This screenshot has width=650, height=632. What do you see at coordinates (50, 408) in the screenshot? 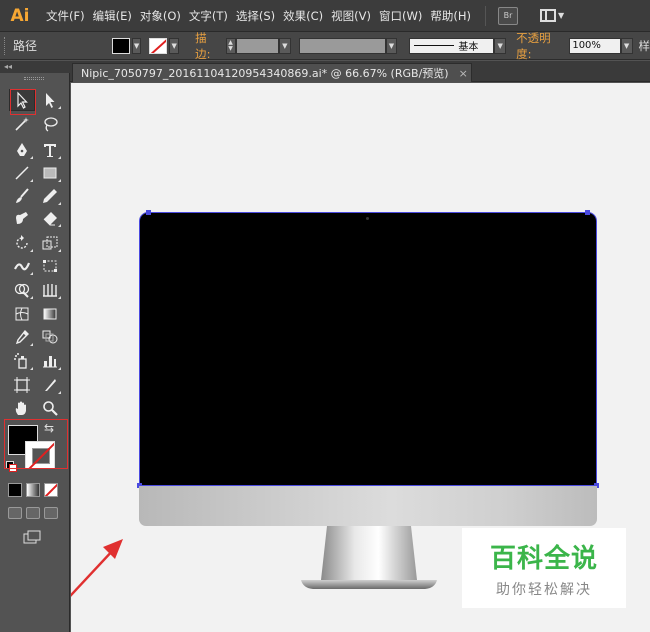
I see `zoom-tool` at bounding box center [50, 408].